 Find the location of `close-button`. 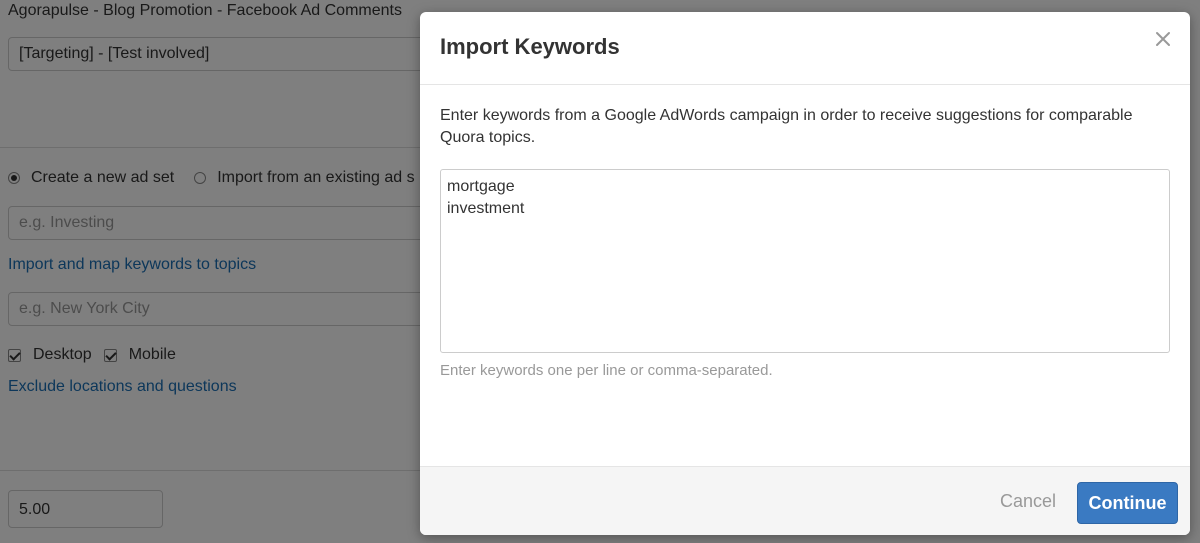

close-button is located at coordinates (1163, 39).